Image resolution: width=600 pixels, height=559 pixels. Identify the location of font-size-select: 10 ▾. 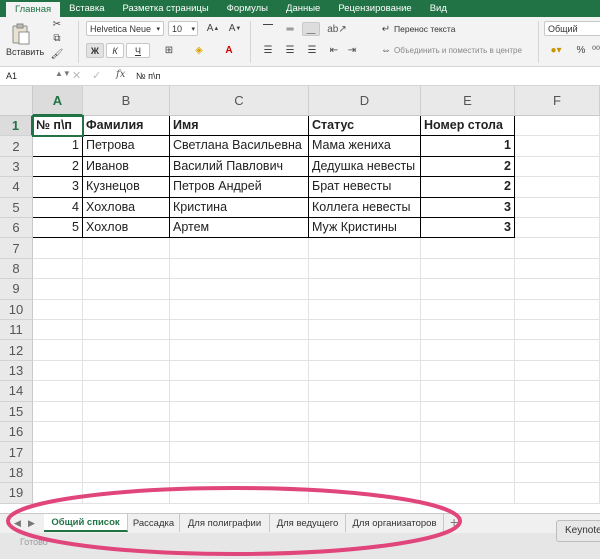
(183, 28).